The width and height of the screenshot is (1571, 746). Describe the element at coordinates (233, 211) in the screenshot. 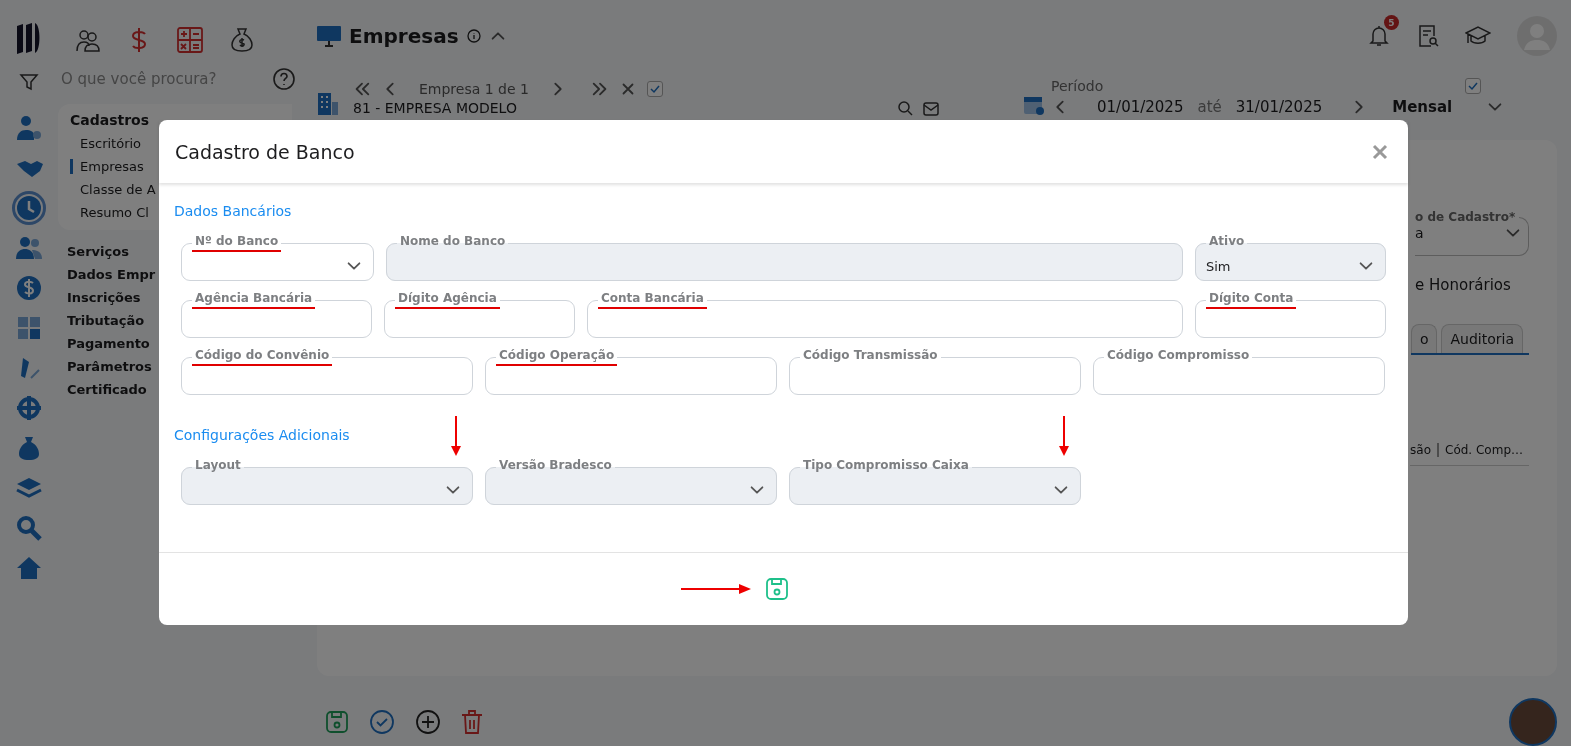

I see `section-title: Dados Bancários` at that location.